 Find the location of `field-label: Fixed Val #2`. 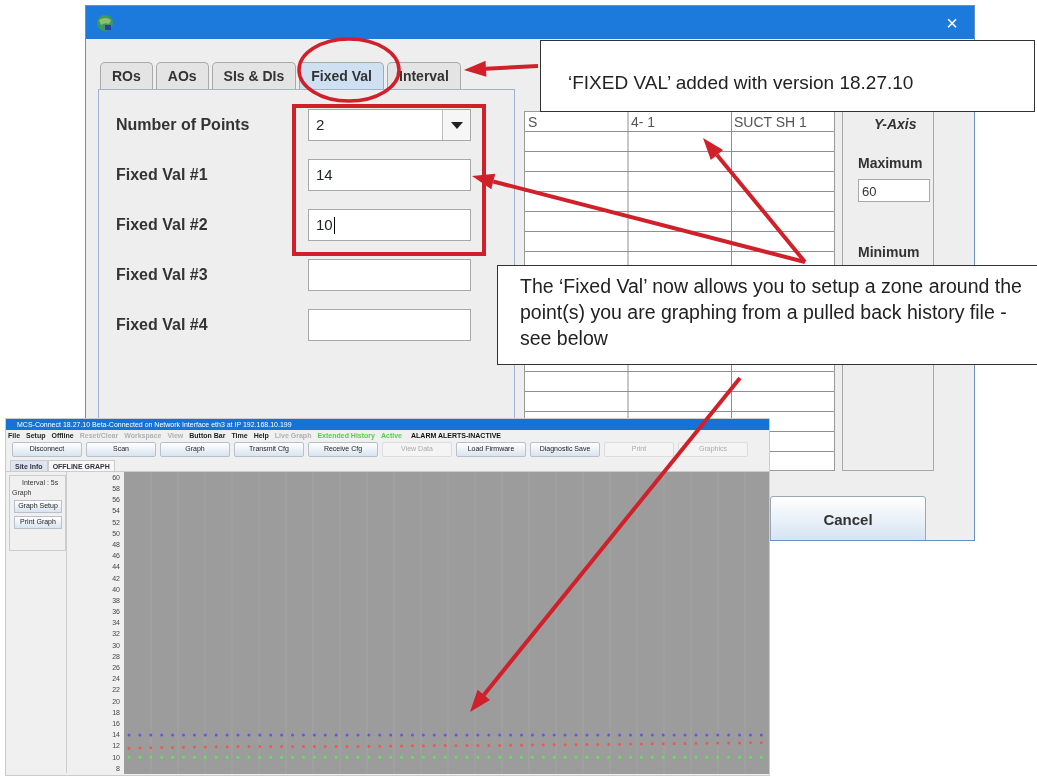

field-label: Fixed Val #2 is located at coordinates (162, 225).